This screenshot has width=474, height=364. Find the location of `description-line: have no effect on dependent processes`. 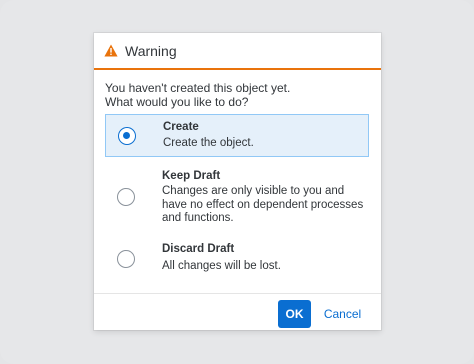

description-line: have no effect on dependent processes is located at coordinates (263, 204).